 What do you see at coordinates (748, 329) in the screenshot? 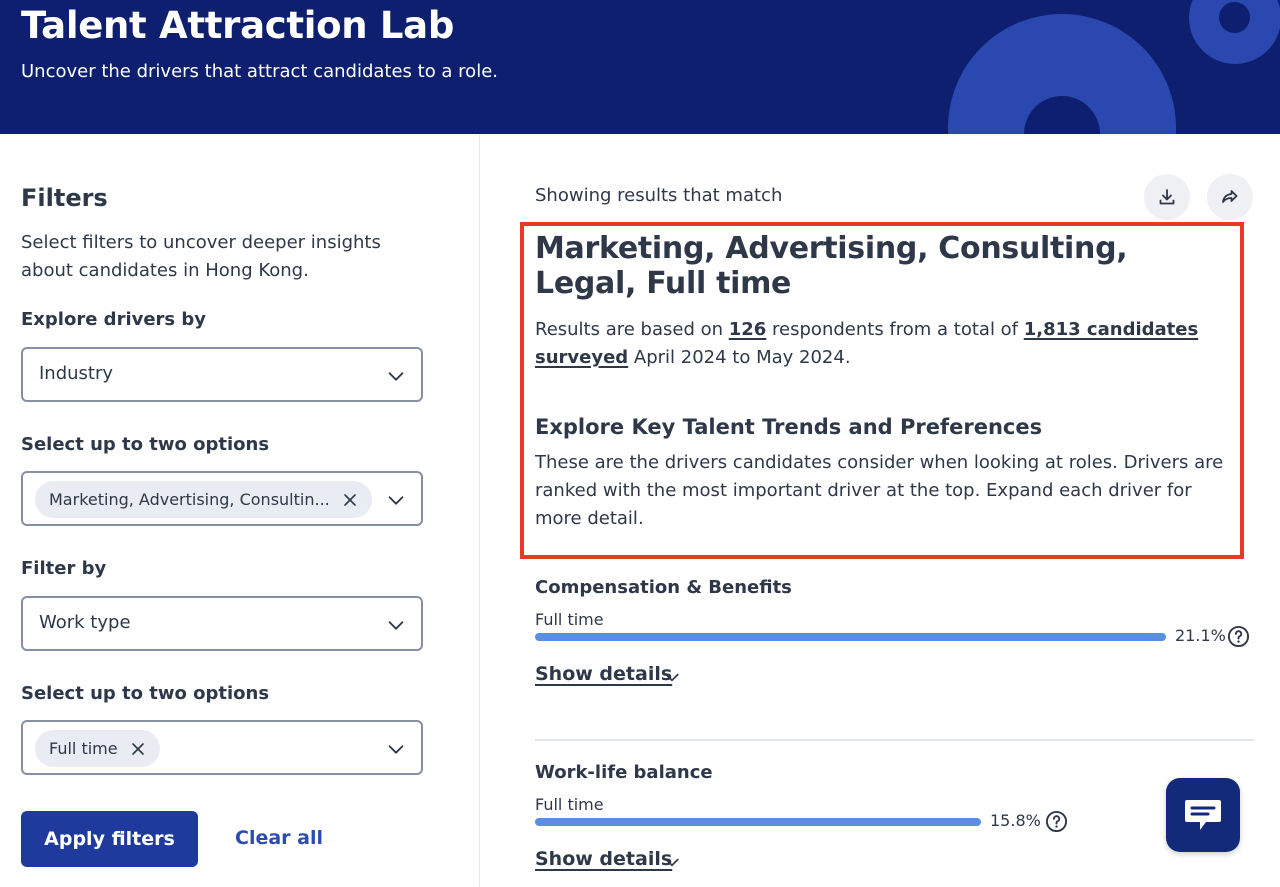
I see `respondents-link: 126` at bounding box center [748, 329].